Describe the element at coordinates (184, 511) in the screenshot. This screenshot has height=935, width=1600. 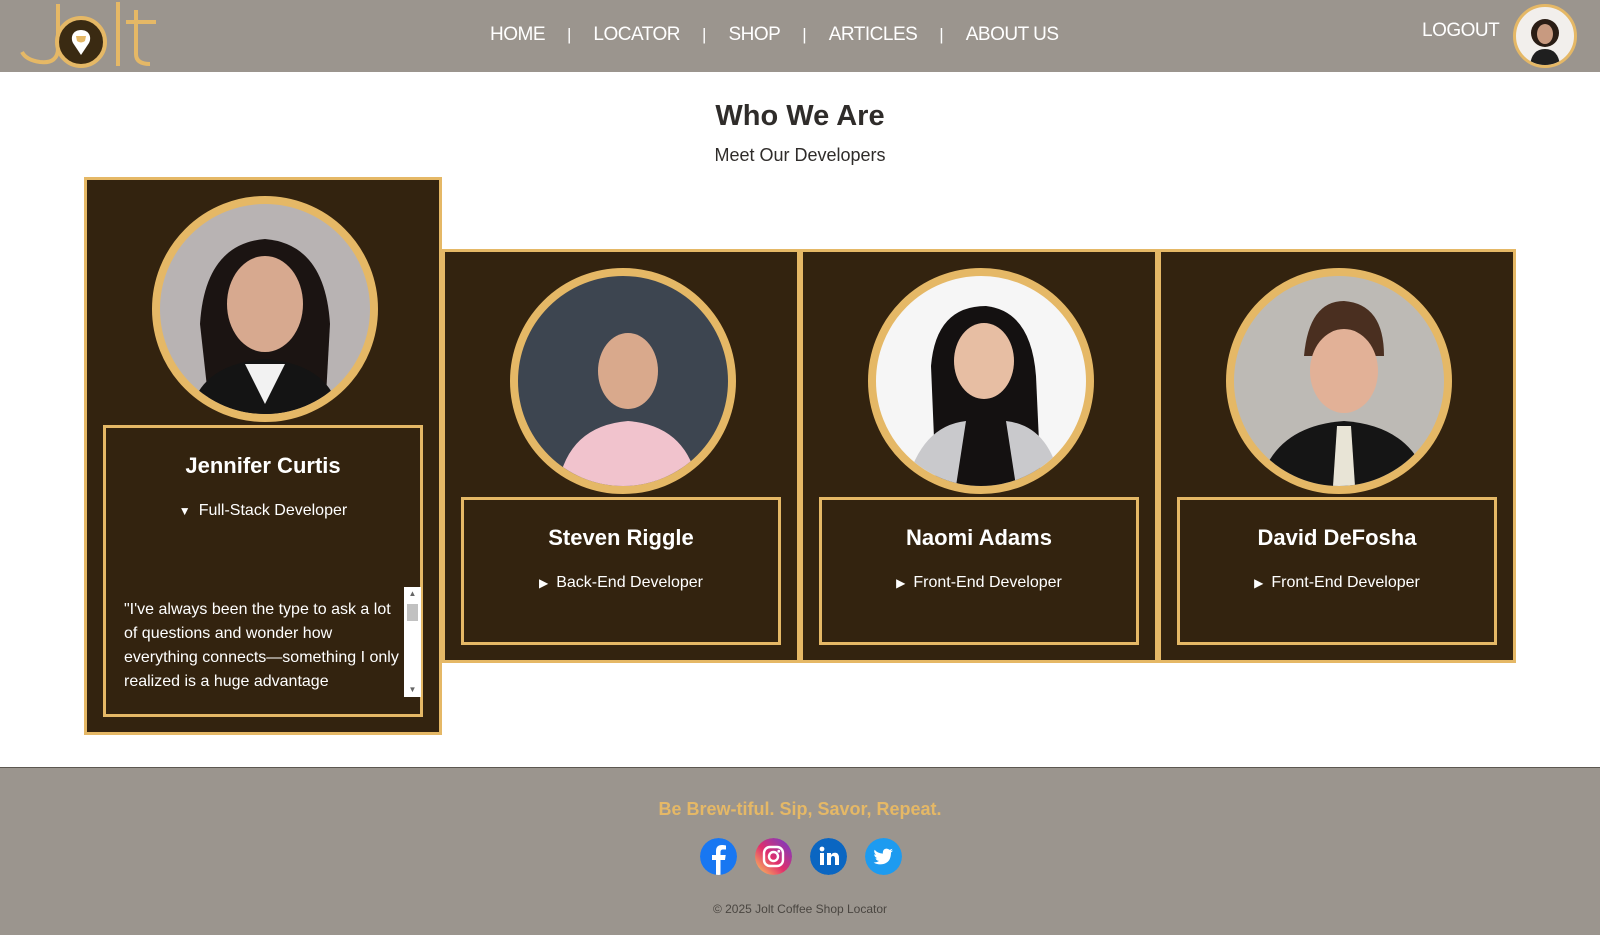
I see `caret-down-icon: ▼` at that location.